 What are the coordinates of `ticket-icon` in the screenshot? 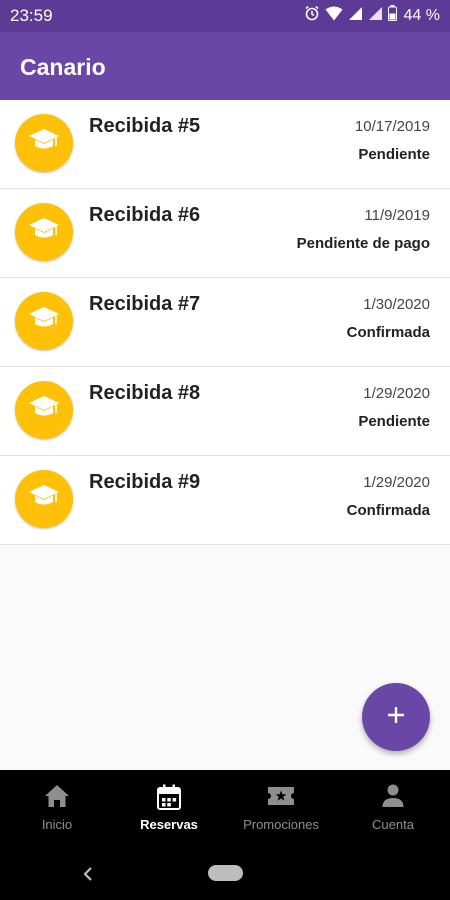 It's located at (281, 797).